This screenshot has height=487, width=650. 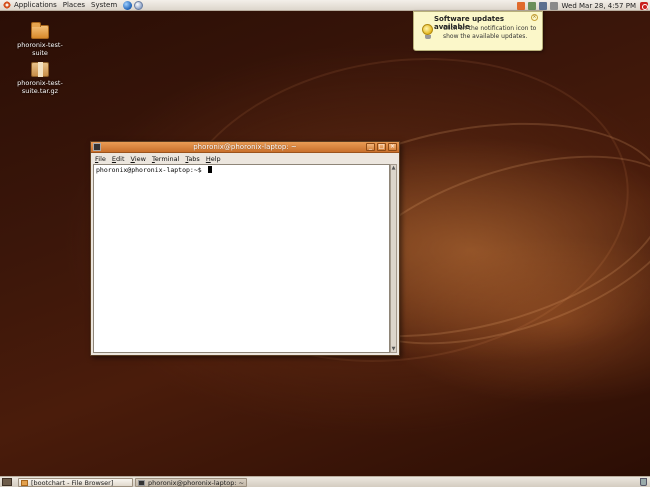 What do you see at coordinates (428, 32) in the screenshot?
I see `lightbulb-icon` at bounding box center [428, 32].